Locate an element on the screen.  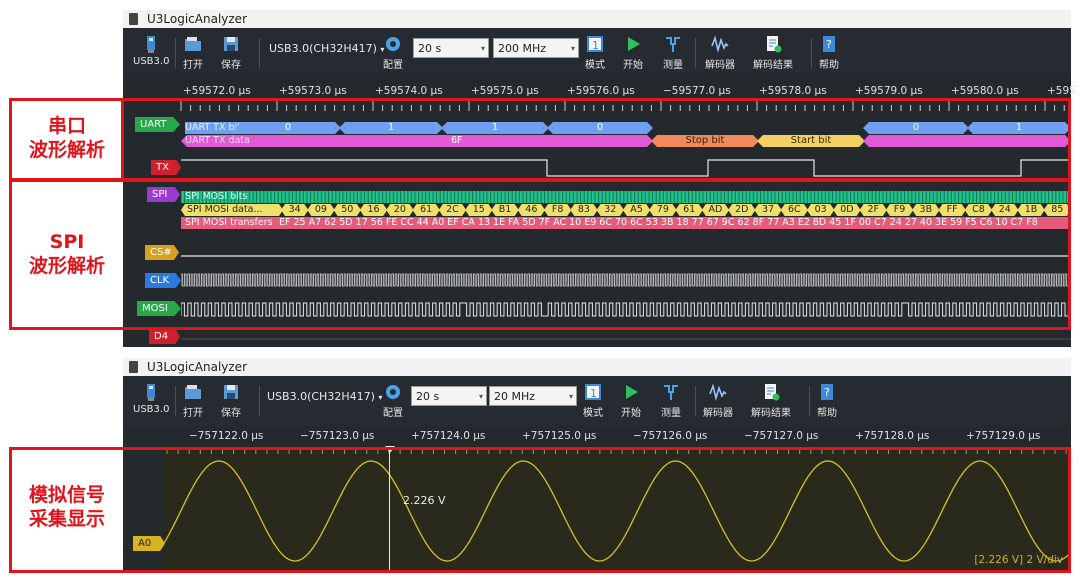
time-tick-label: +59573.0 μs is located at coordinates (313, 91).